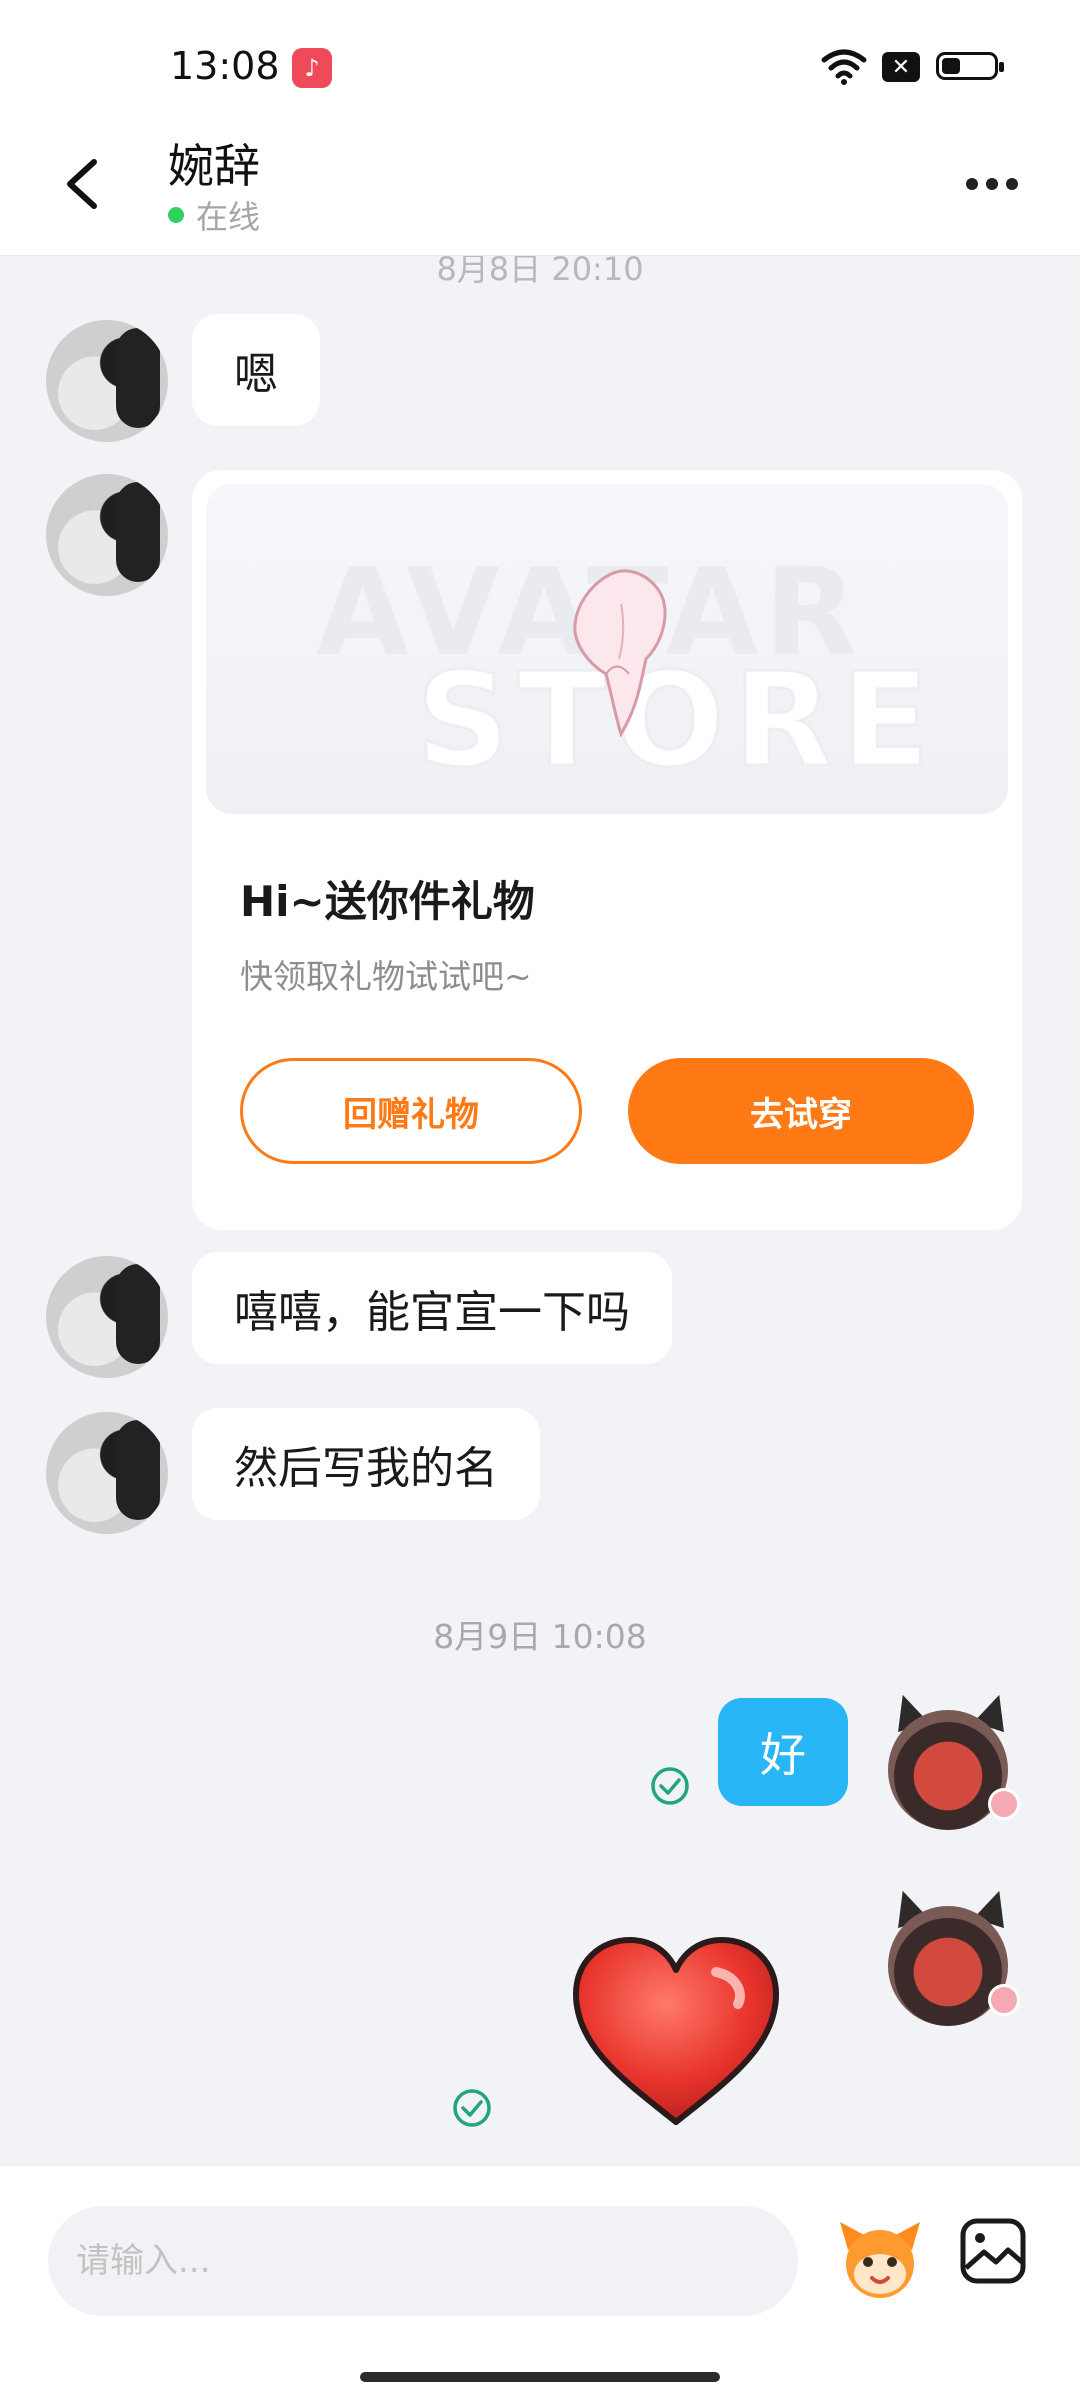  I want to click on try-on-button: 去试穿, so click(801, 1111).